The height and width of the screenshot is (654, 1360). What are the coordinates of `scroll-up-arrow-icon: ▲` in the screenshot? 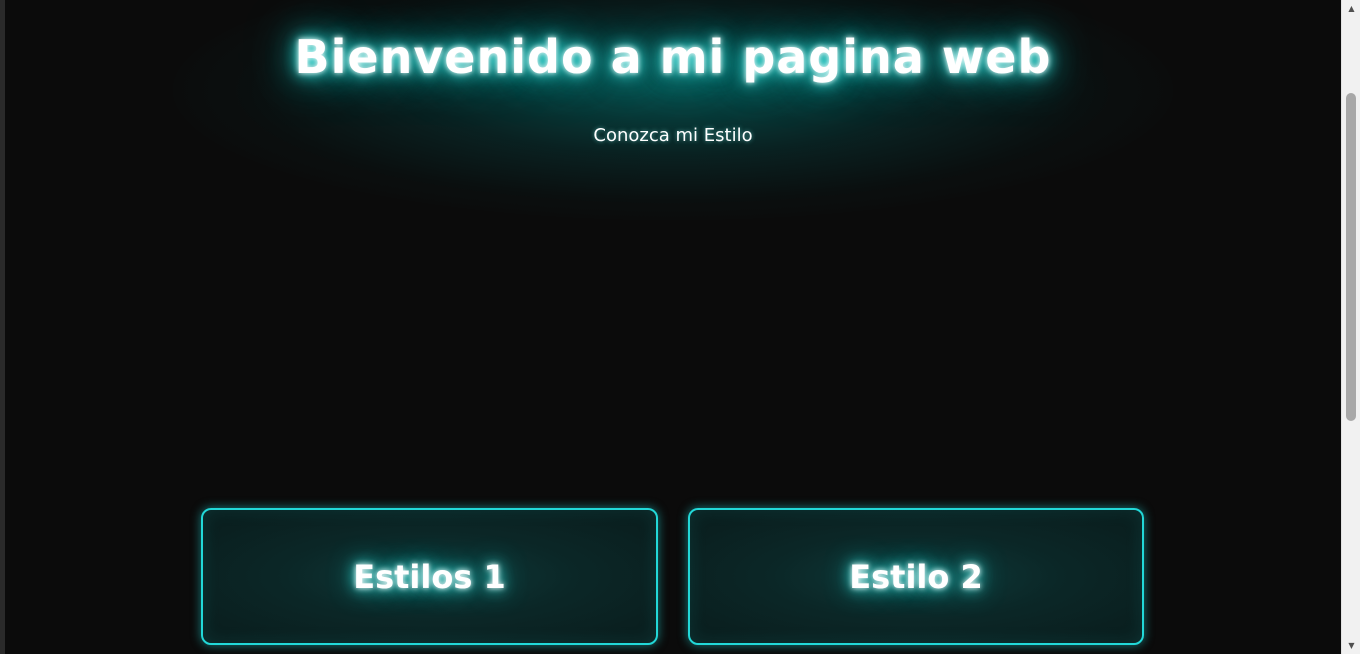 It's located at (1351, 8).